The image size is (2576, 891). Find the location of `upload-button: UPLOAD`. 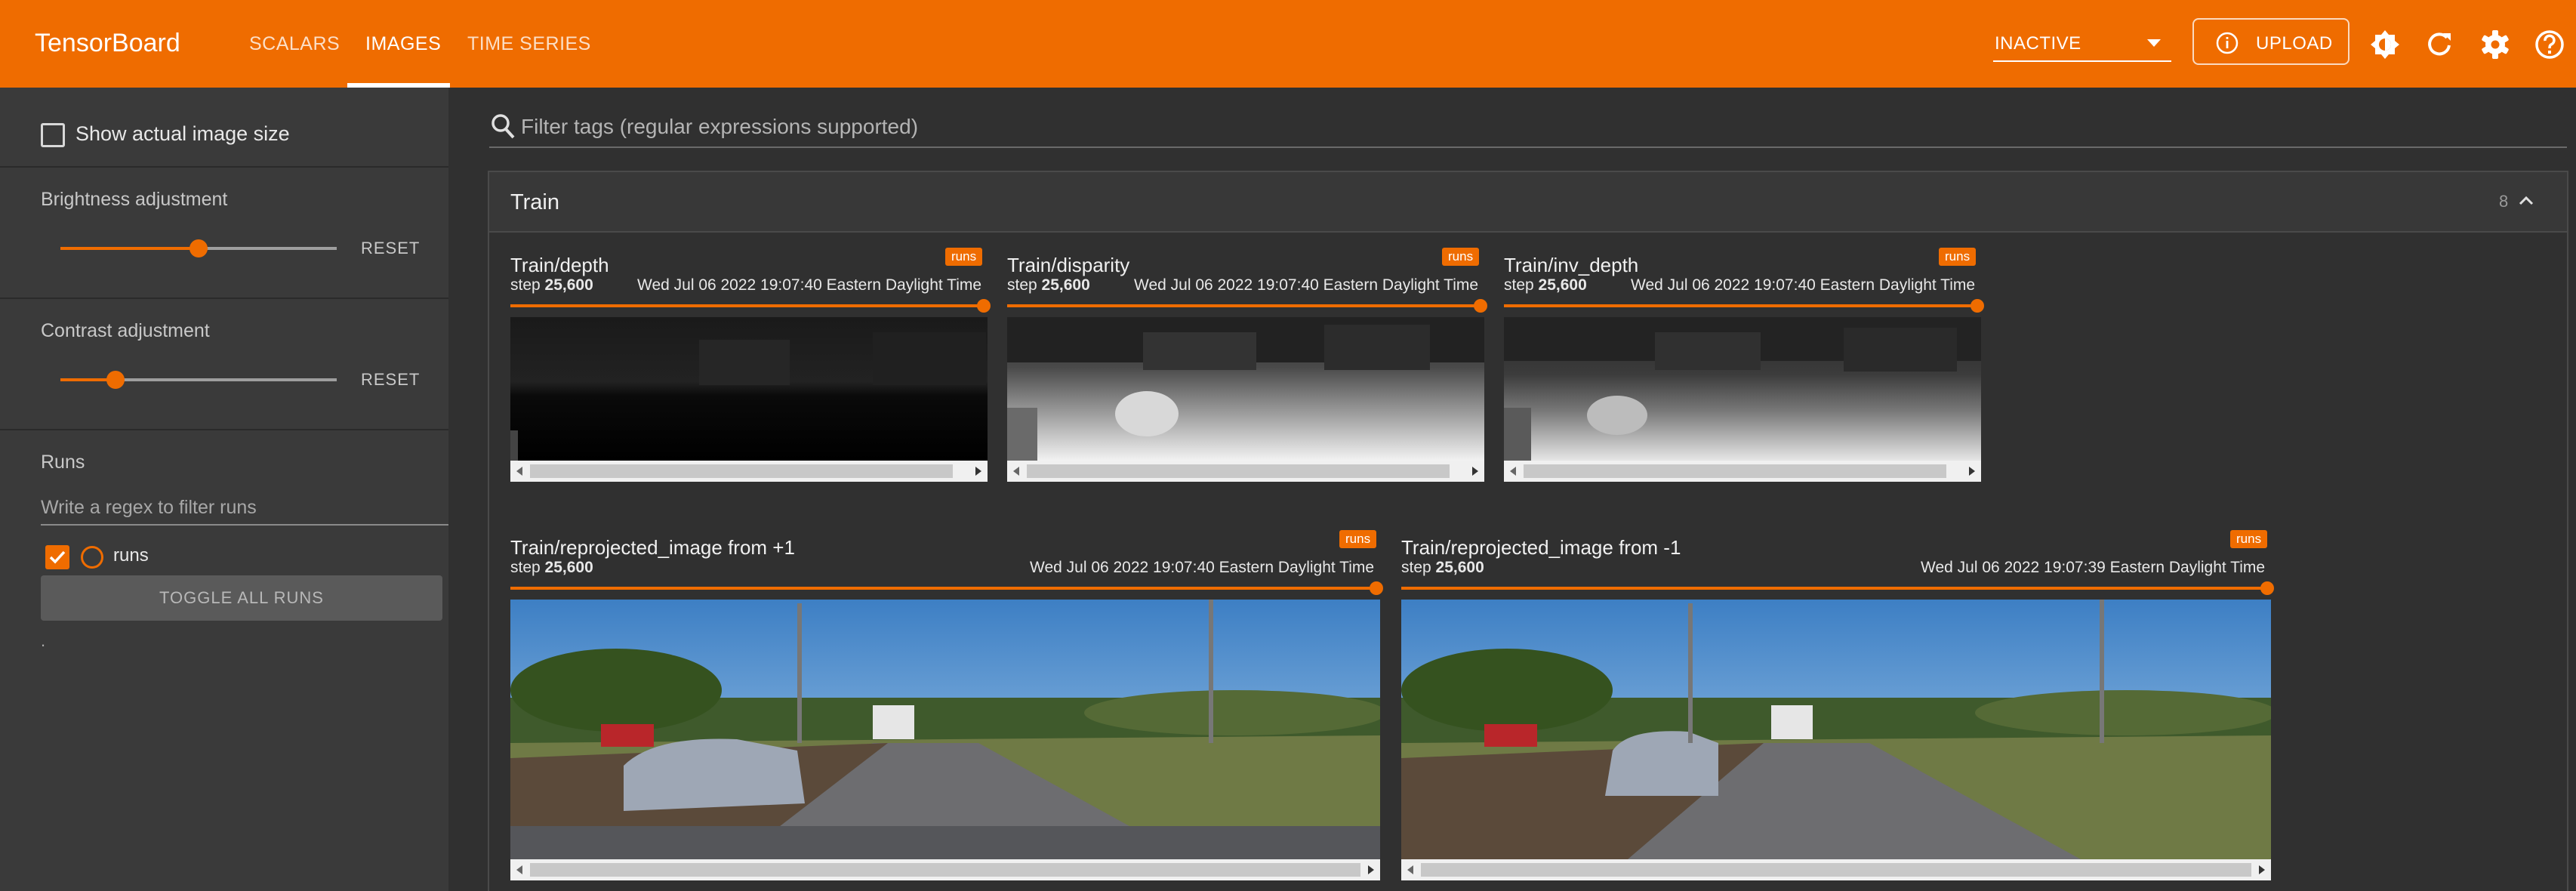

upload-button: UPLOAD is located at coordinates (2271, 41).